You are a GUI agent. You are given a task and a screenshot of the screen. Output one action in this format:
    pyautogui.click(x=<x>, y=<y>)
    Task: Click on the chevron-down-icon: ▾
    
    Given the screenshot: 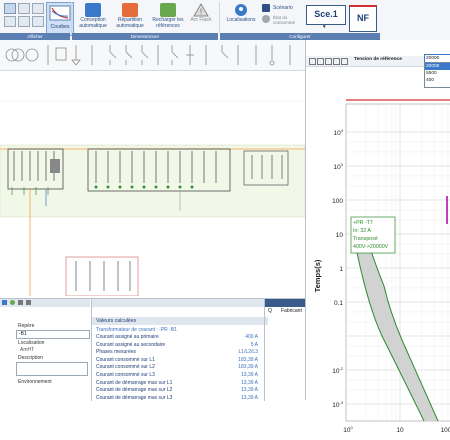 What is the action you would take?
    pyautogui.click(x=324, y=27)
    